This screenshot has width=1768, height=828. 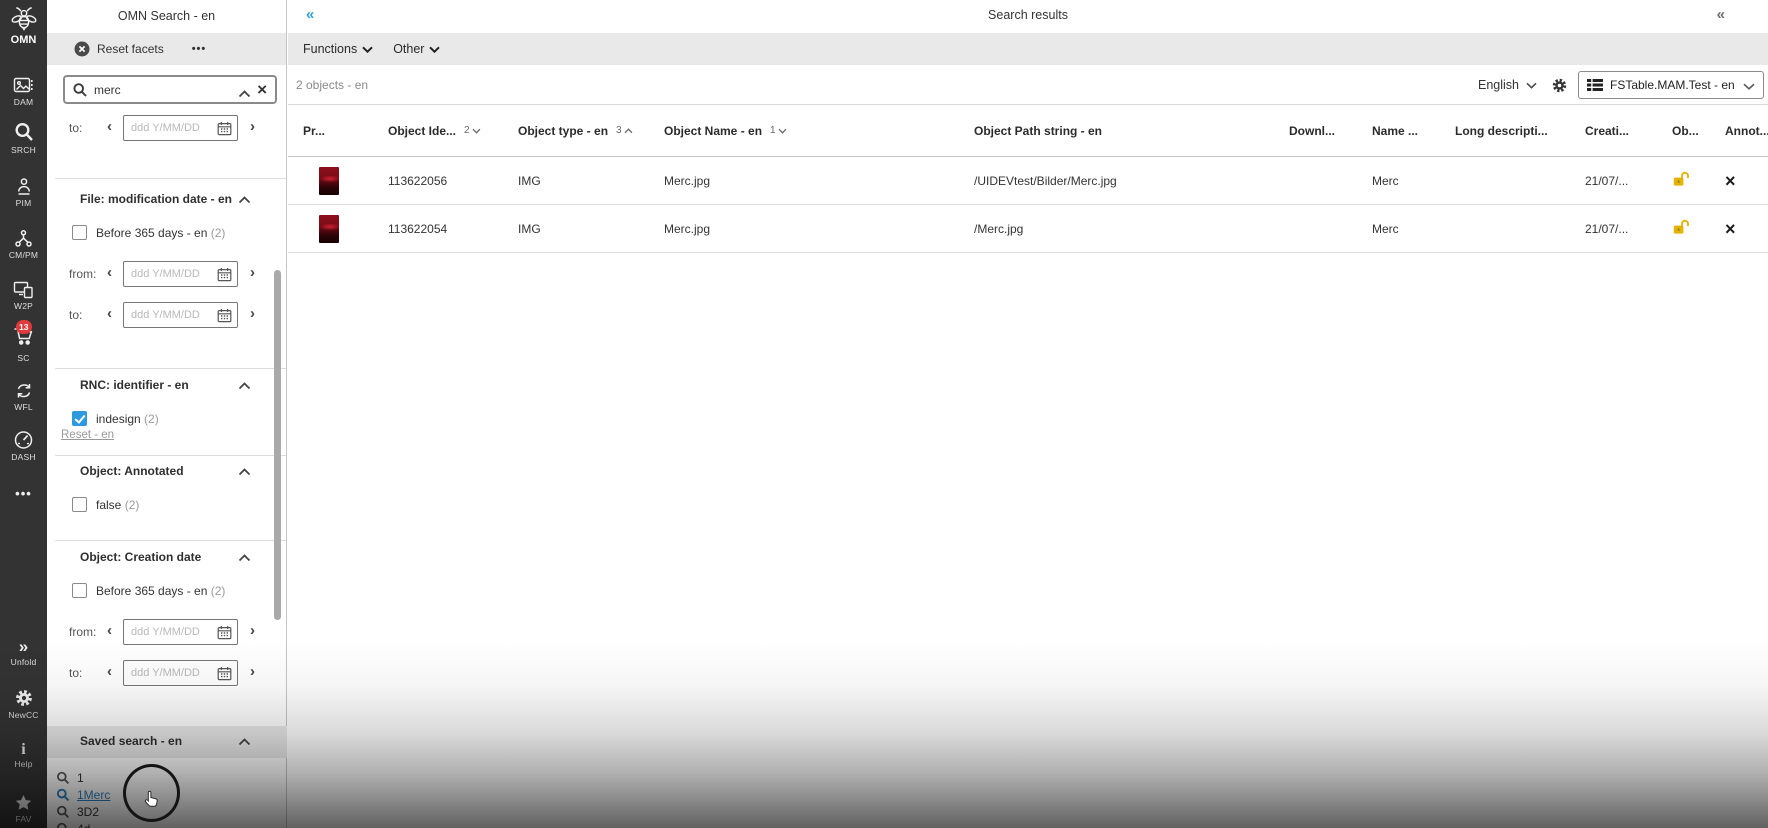 I want to click on other-dropdown: Other, so click(x=417, y=49).